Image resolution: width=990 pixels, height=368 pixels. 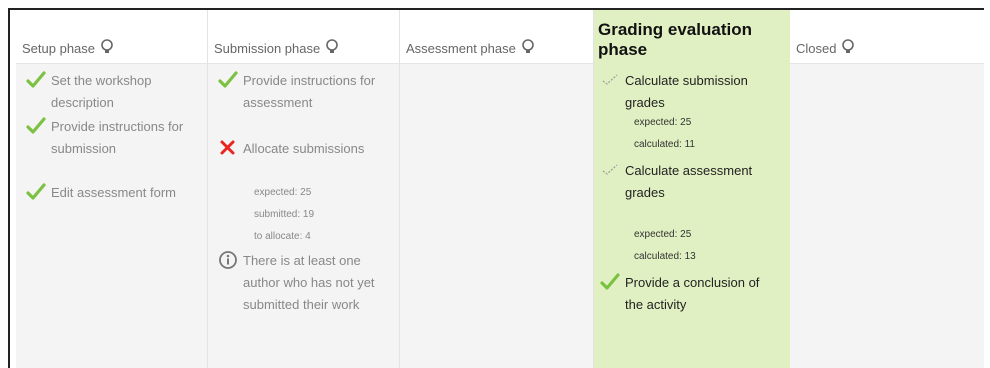 I want to click on task-label: Calculate assessment grades, so click(x=689, y=181).